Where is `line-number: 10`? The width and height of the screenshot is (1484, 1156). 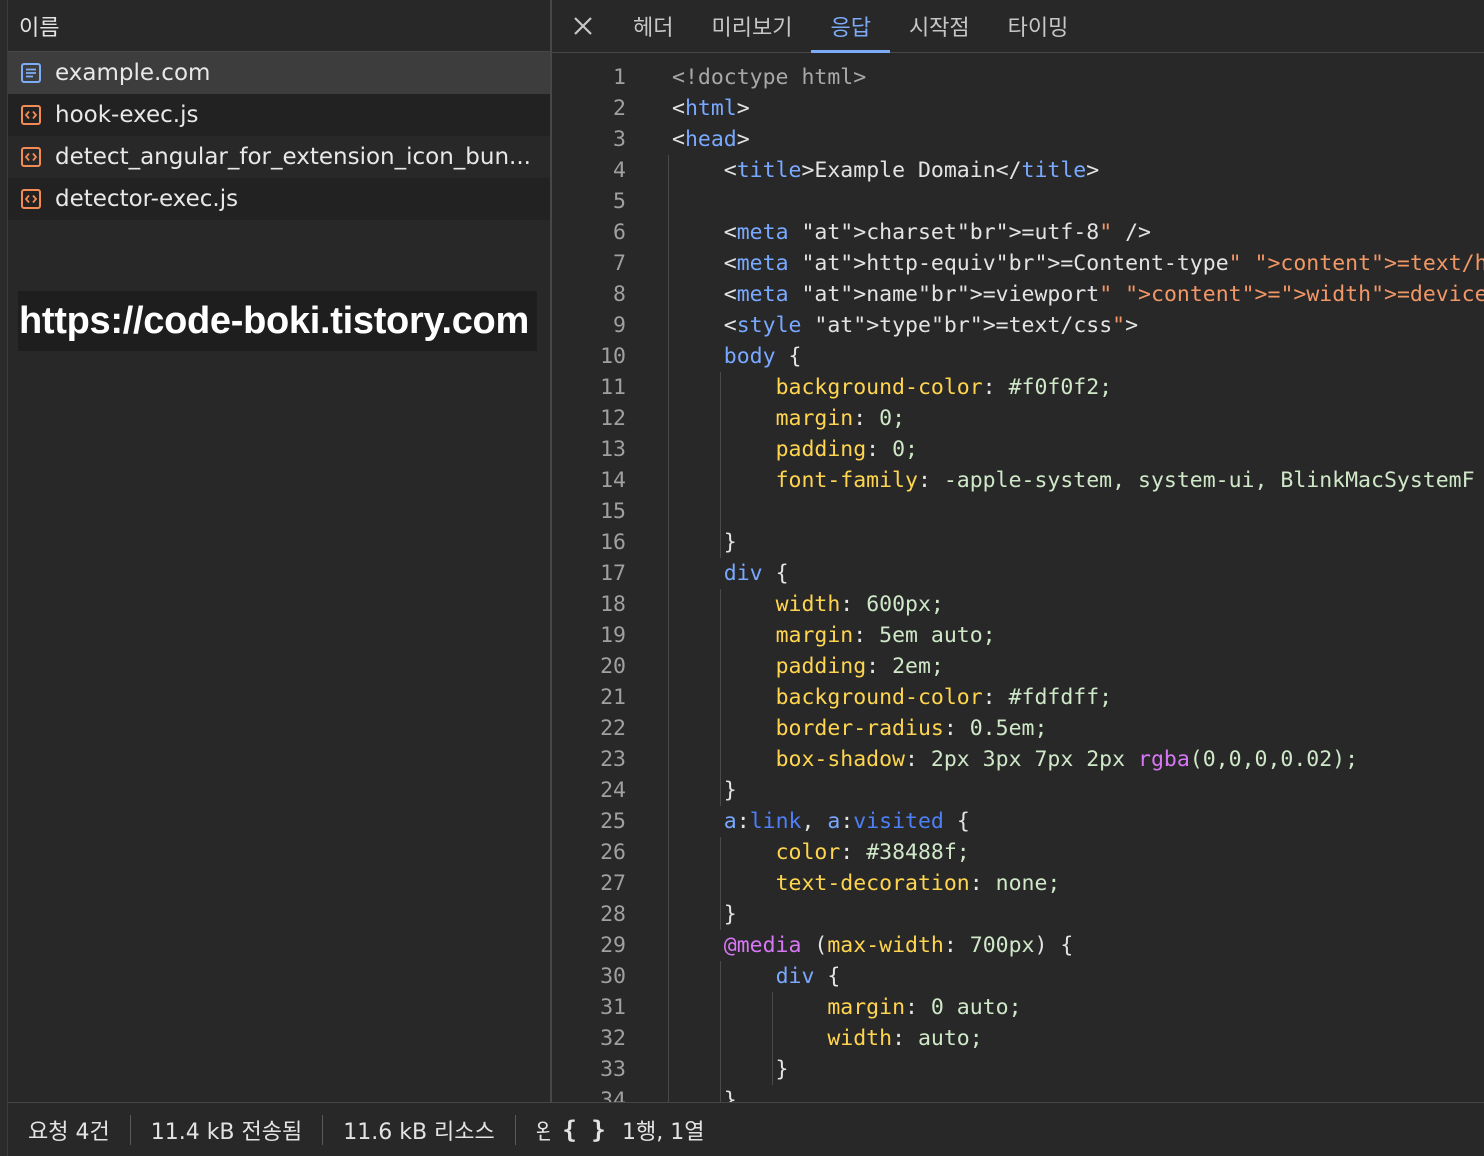
line-number: 10 is located at coordinates (613, 356).